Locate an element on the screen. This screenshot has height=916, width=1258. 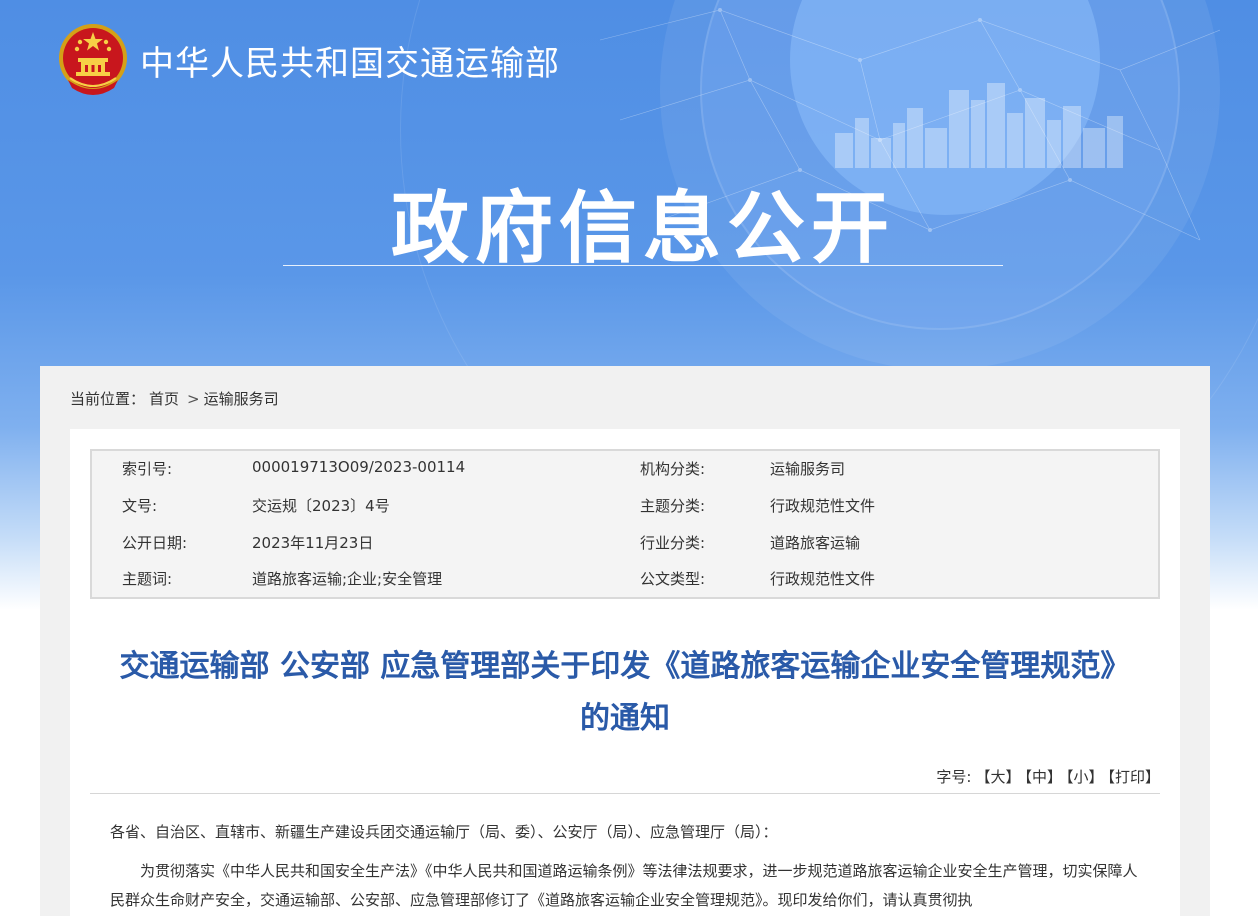
national-emblem-logo is located at coordinates (93, 59).